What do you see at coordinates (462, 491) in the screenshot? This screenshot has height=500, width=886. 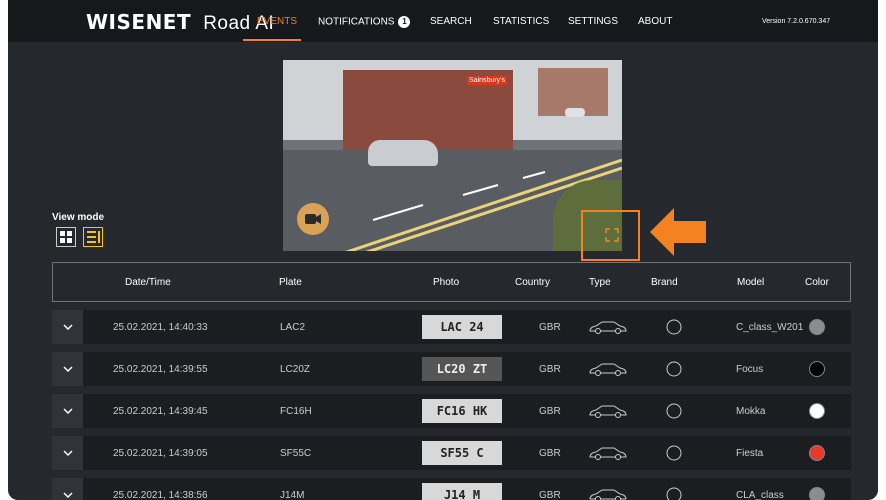 I see `plate-photo: J14 M` at bounding box center [462, 491].